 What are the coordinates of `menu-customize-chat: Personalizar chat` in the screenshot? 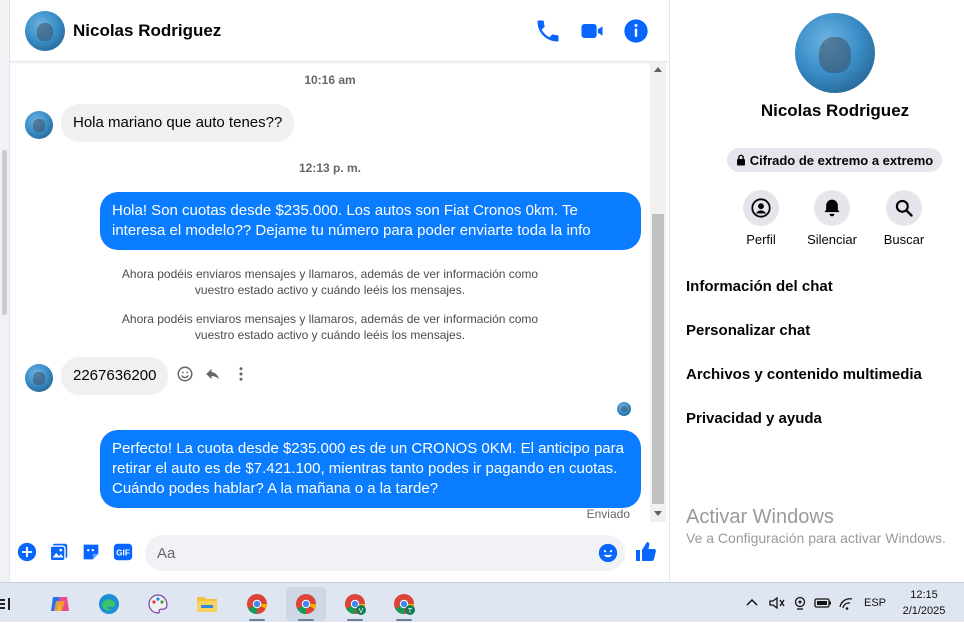 It's located at (748, 330).